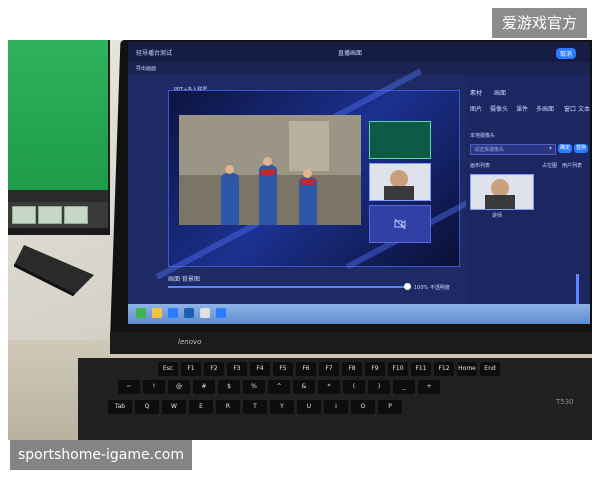 This screenshot has height=480, width=600. What do you see at coordinates (354, 387) in the screenshot?
I see `keyboard-key: (` at bounding box center [354, 387].